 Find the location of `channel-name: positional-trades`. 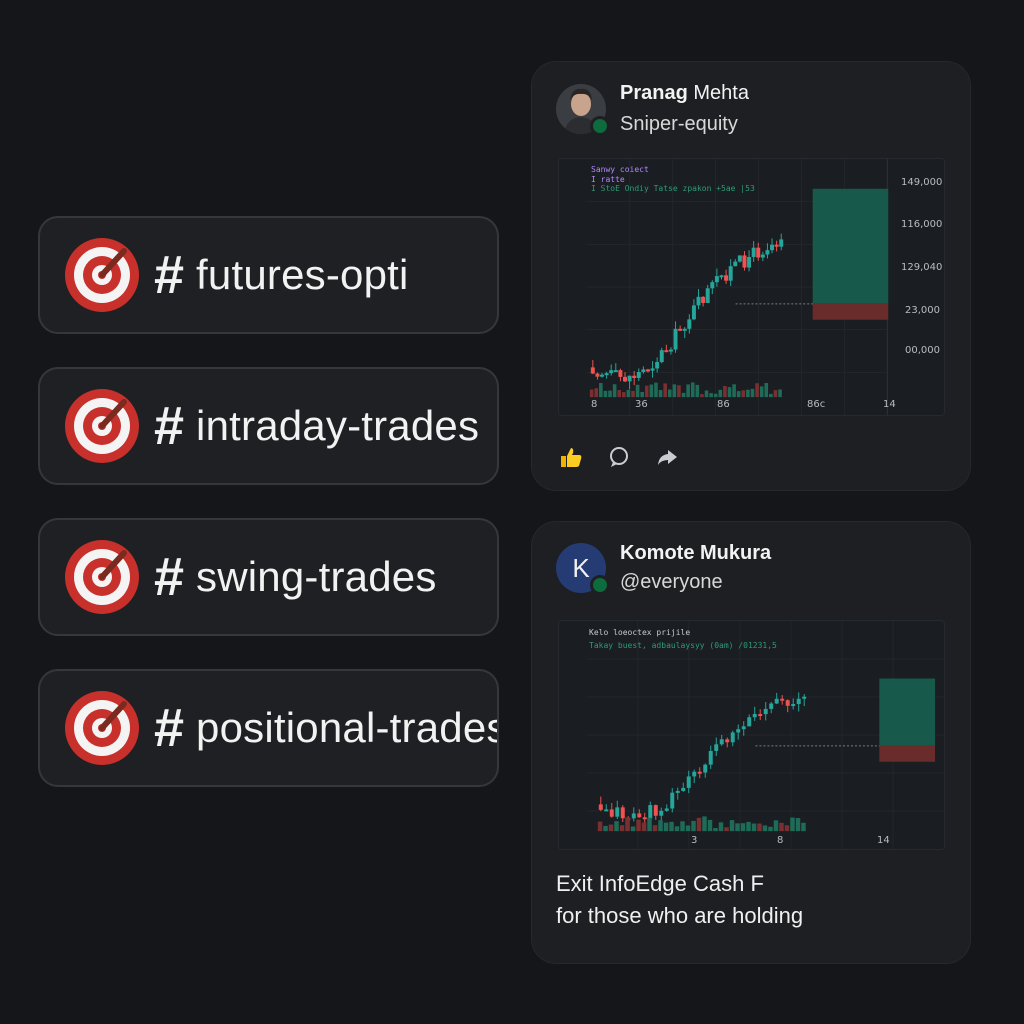

channel-name: positional-trades is located at coordinates (347, 727).